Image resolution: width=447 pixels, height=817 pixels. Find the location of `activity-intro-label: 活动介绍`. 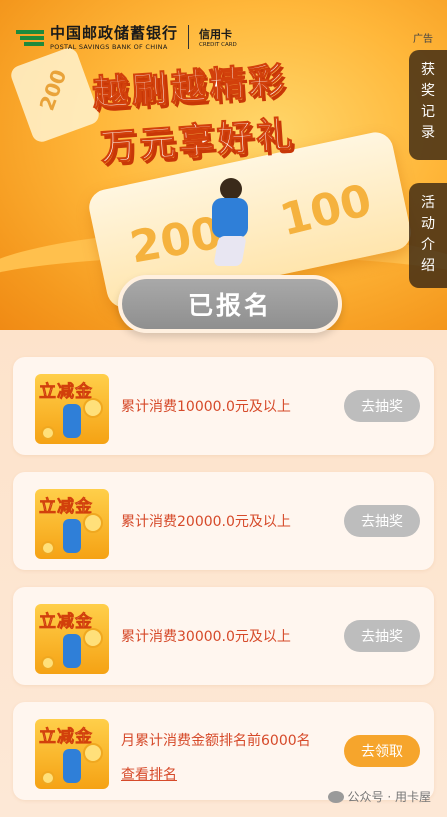

activity-intro-label: 活动介绍 is located at coordinates (428, 234).